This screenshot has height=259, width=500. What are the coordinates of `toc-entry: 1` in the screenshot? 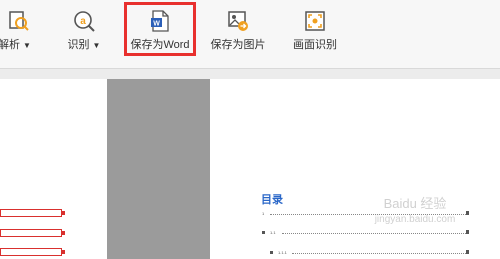 It's located at (263, 213).